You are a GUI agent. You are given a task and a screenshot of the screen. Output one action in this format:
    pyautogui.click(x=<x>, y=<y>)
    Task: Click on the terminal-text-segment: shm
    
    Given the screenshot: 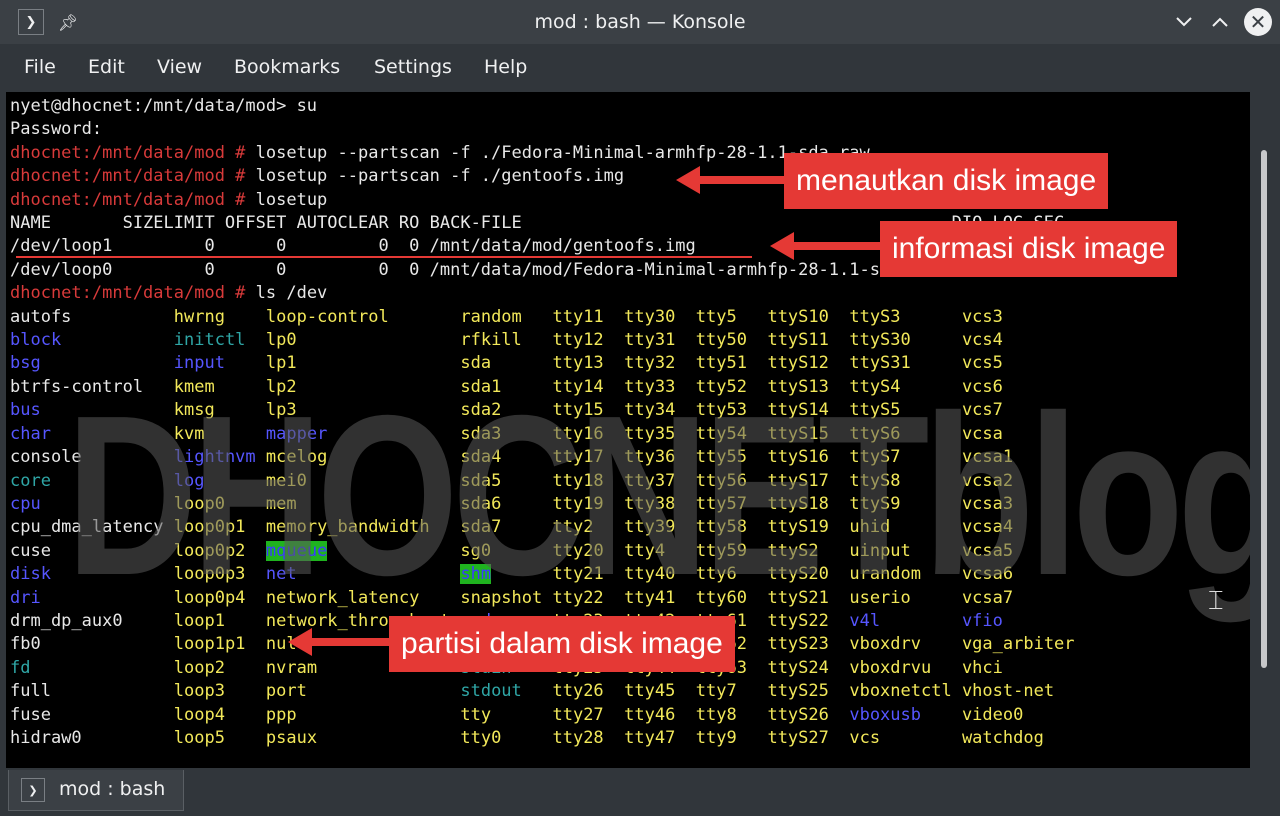 What is the action you would take?
    pyautogui.click(x=476, y=574)
    